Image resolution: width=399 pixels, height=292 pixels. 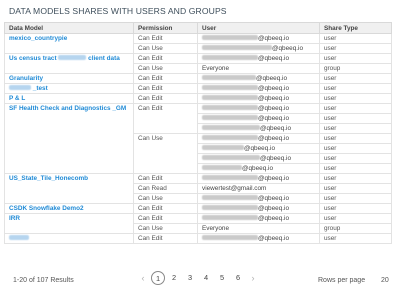 I want to click on page-2-button: 2, so click(x=174, y=278).